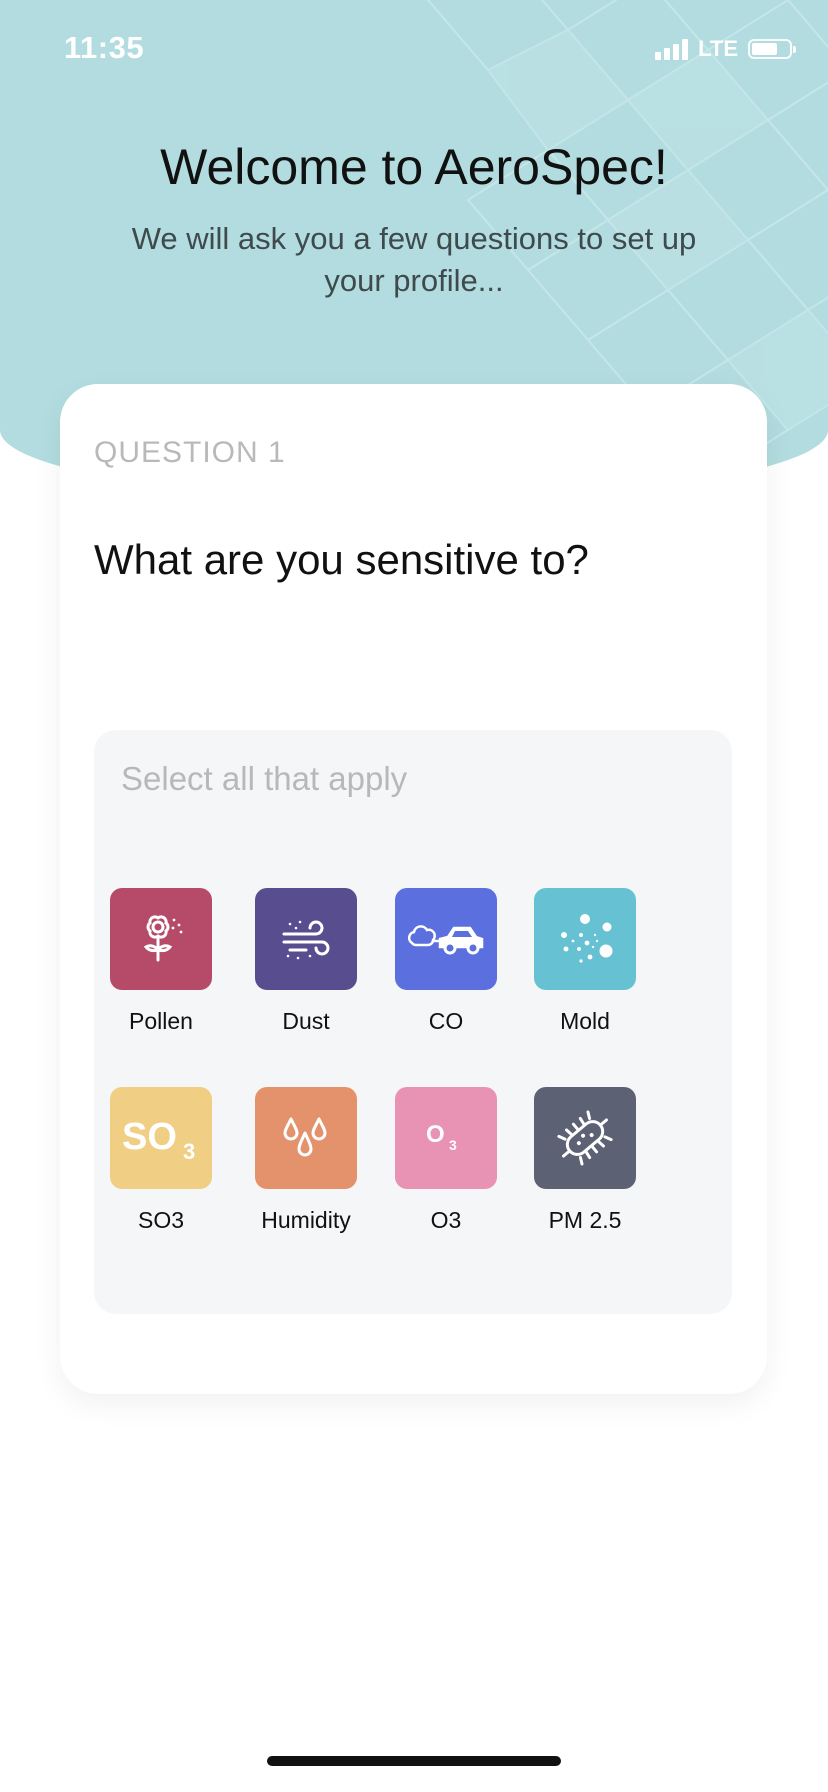 The image size is (828, 1792). Describe the element at coordinates (446, 1138) in the screenshot. I see `o3-icon: O 3` at that location.